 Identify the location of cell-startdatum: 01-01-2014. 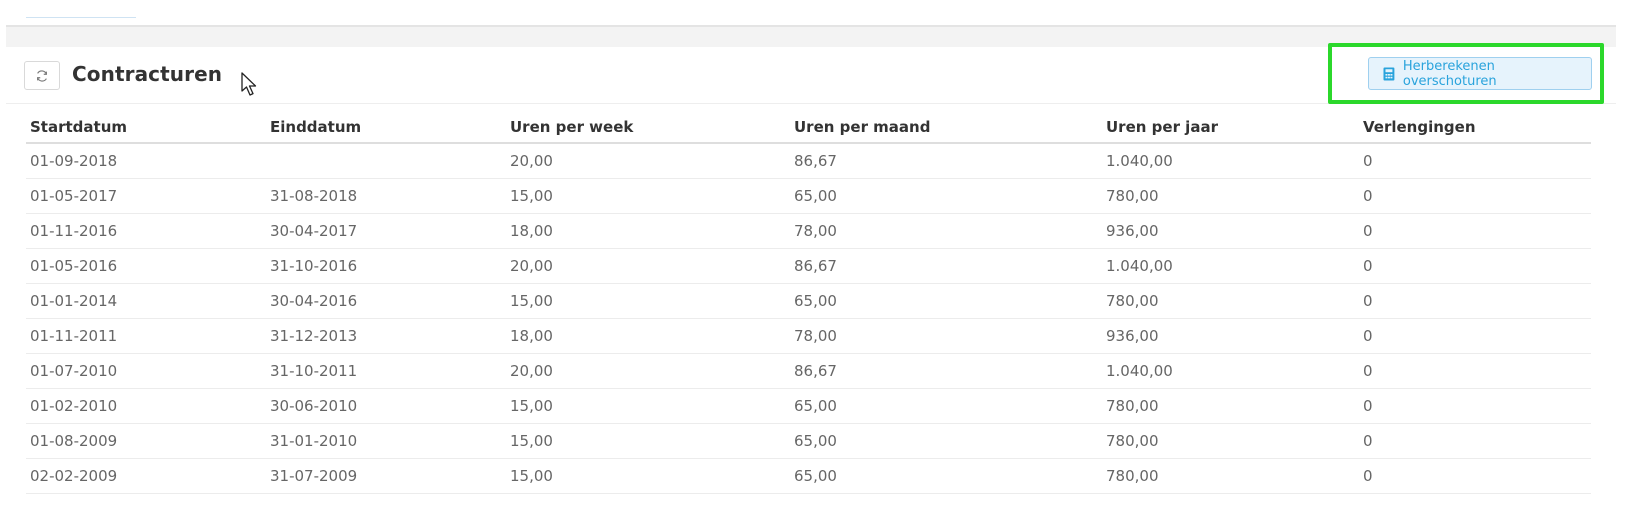
(146, 301).